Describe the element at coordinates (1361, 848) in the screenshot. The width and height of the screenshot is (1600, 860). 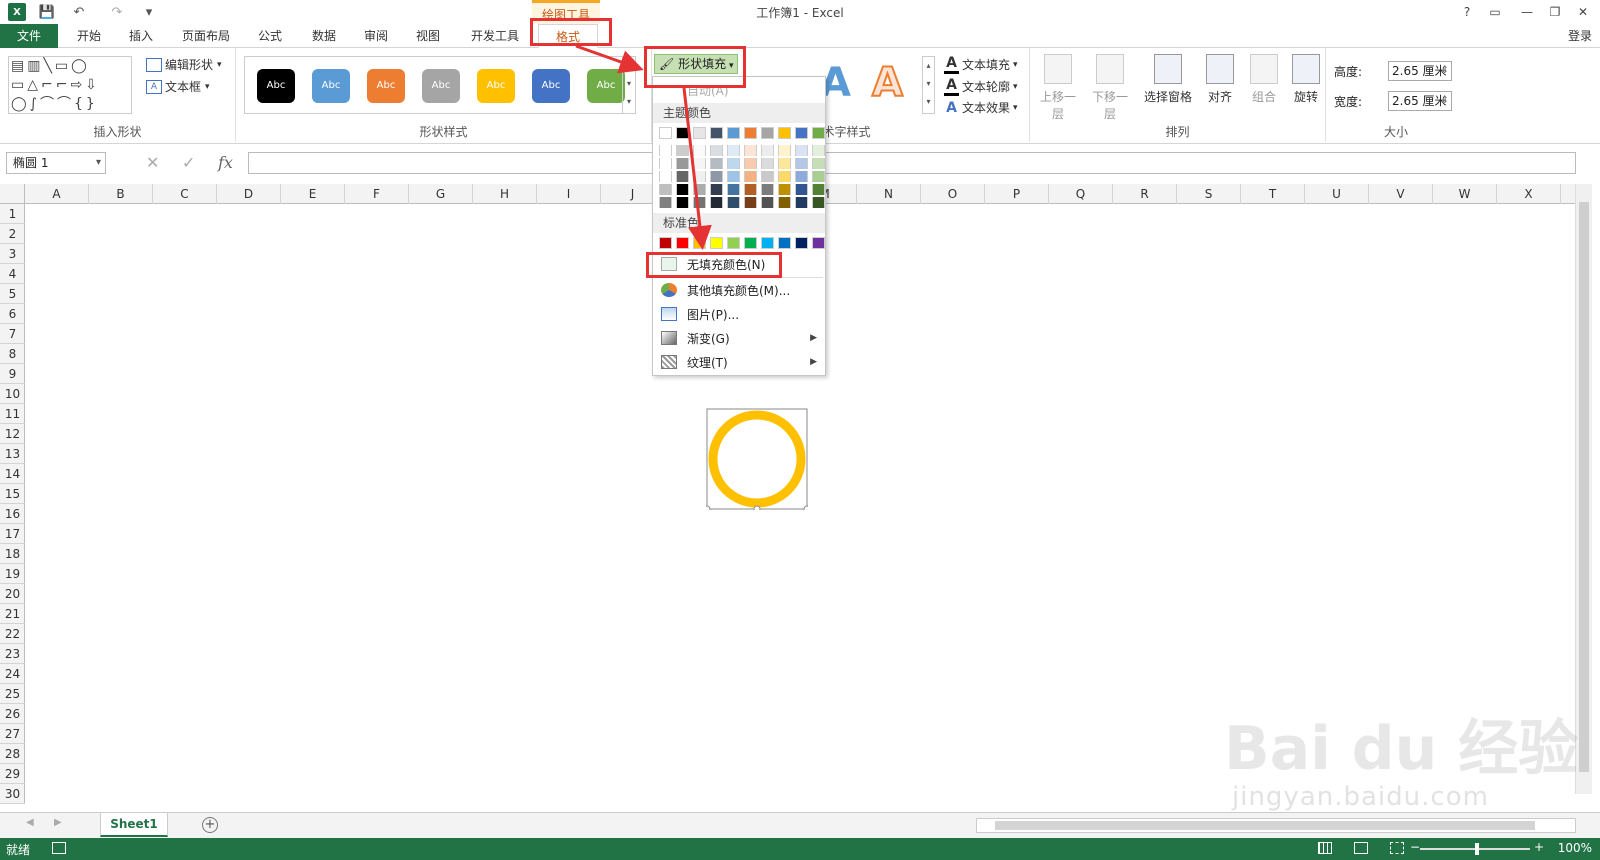
I see `page-layout-view-icon` at that location.